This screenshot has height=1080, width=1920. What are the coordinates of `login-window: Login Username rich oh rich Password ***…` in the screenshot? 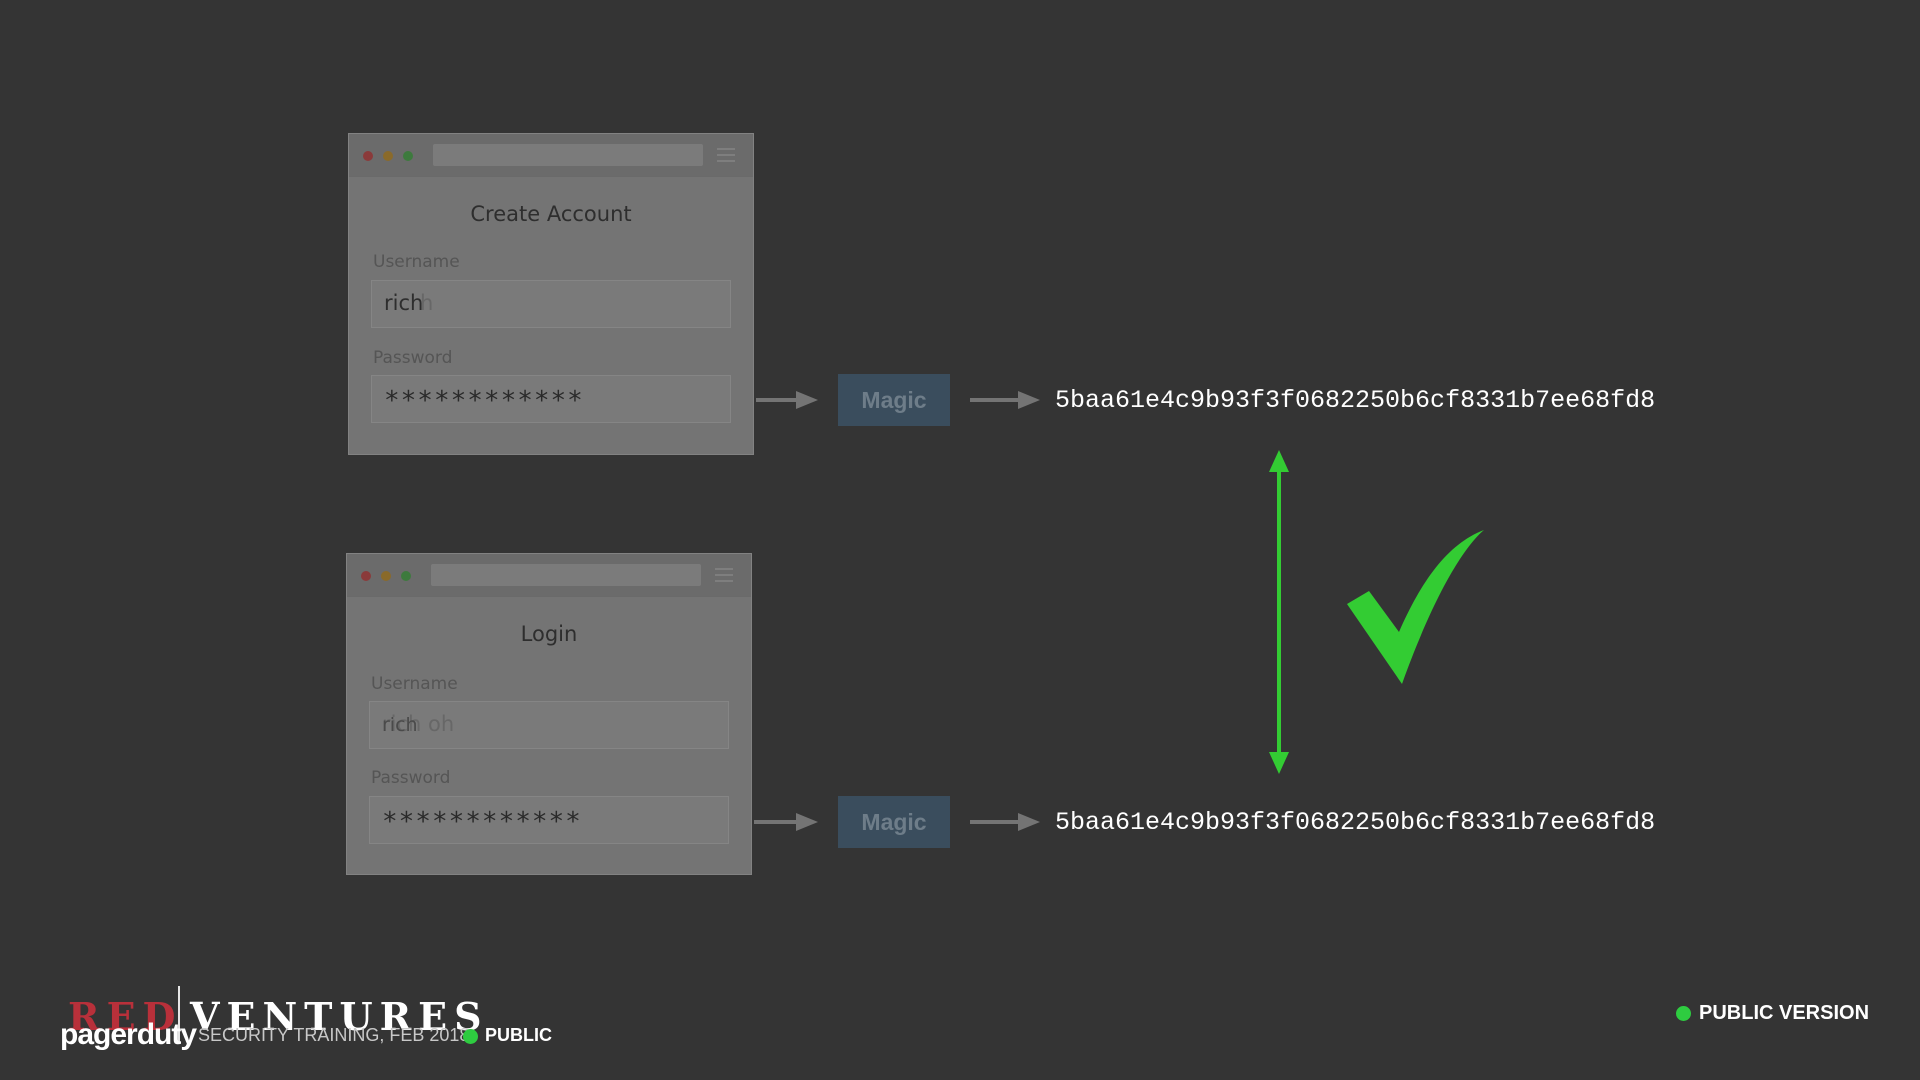 It's located at (549, 714).